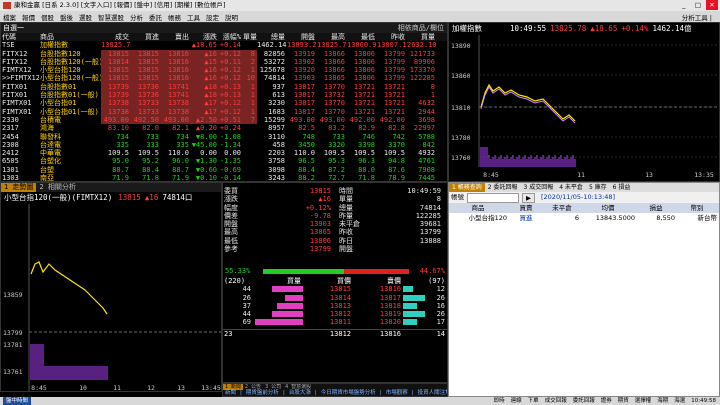 This screenshot has height=405, width=720. What do you see at coordinates (538, 187) in the screenshot?
I see `orders-tab: 3 成交回報` at bounding box center [538, 187].